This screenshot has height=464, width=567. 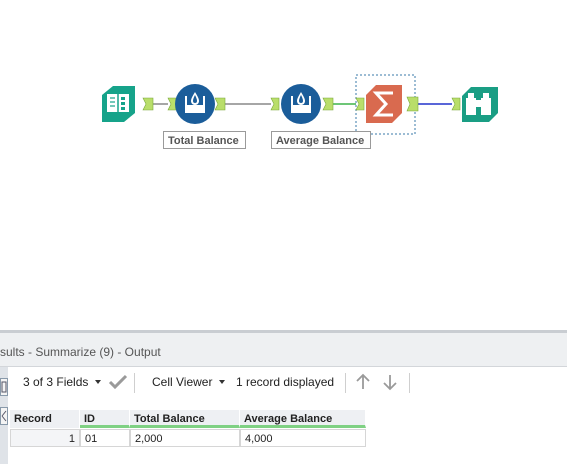 I want to click on results-header: sults - Summarize (9) - Output, so click(x=283, y=350).